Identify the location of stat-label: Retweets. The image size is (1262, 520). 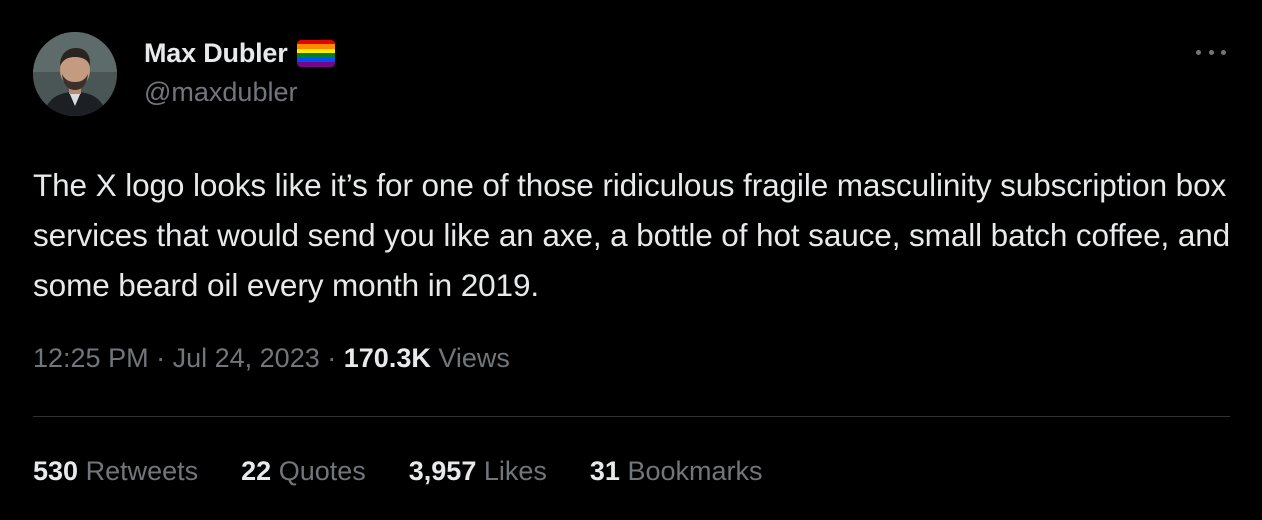
(142, 471).